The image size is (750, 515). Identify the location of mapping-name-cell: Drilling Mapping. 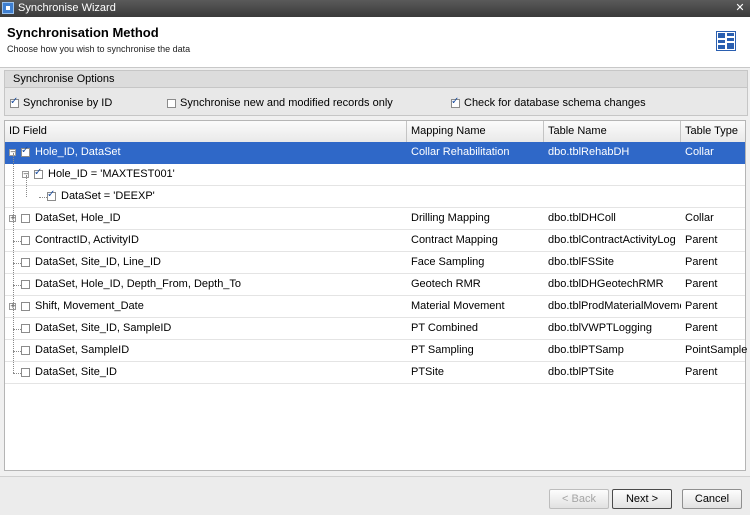
(450, 218).